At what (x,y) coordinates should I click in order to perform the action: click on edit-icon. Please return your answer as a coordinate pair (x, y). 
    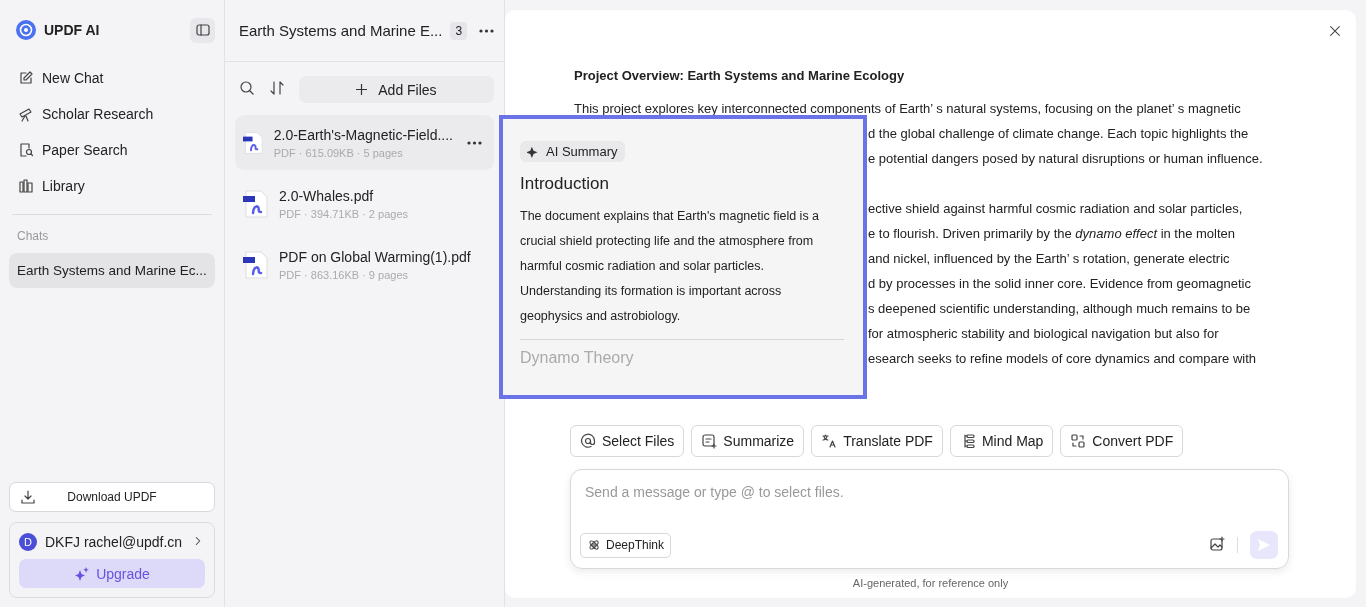
    Looking at the image, I should click on (26, 78).